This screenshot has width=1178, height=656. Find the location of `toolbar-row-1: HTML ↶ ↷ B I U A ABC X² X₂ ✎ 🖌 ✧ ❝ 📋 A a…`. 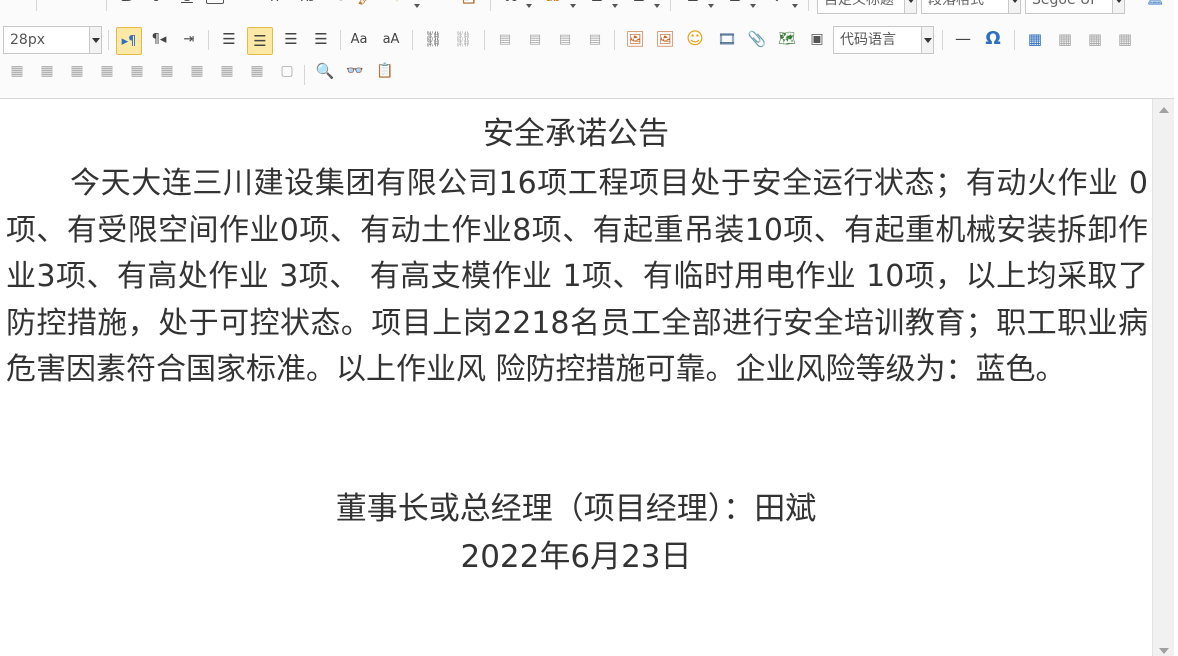

toolbar-row-1: HTML ↶ ↷ B I U A ABC X² X₂ ✎ 🖌 ✧ ❝ 📋 A a… is located at coordinates (587, 8).